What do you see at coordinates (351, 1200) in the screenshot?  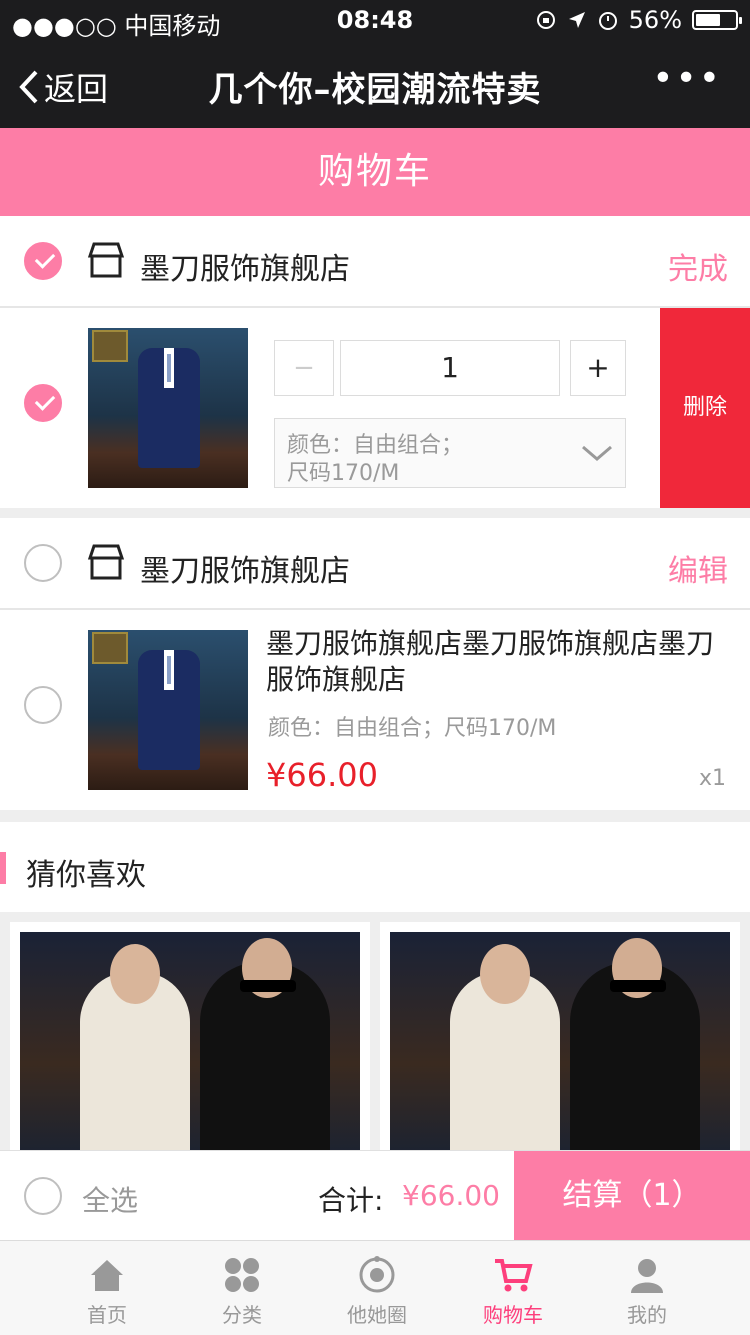 I see `total-label: 合计:` at bounding box center [351, 1200].